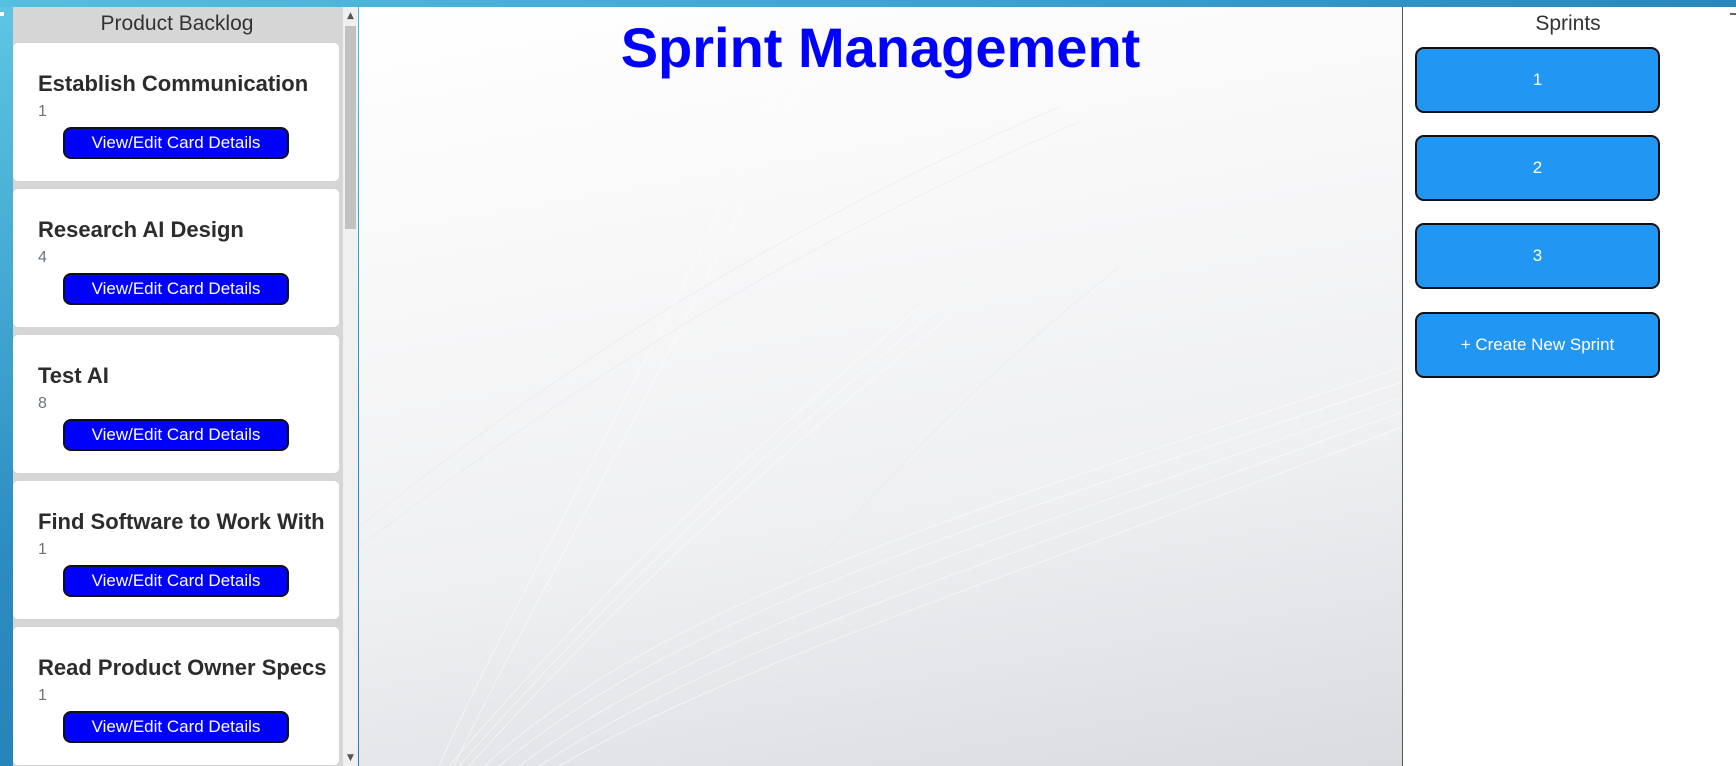 The width and height of the screenshot is (1736, 766). I want to click on backlog-scrollbar: ▲ ▼, so click(350, 386).